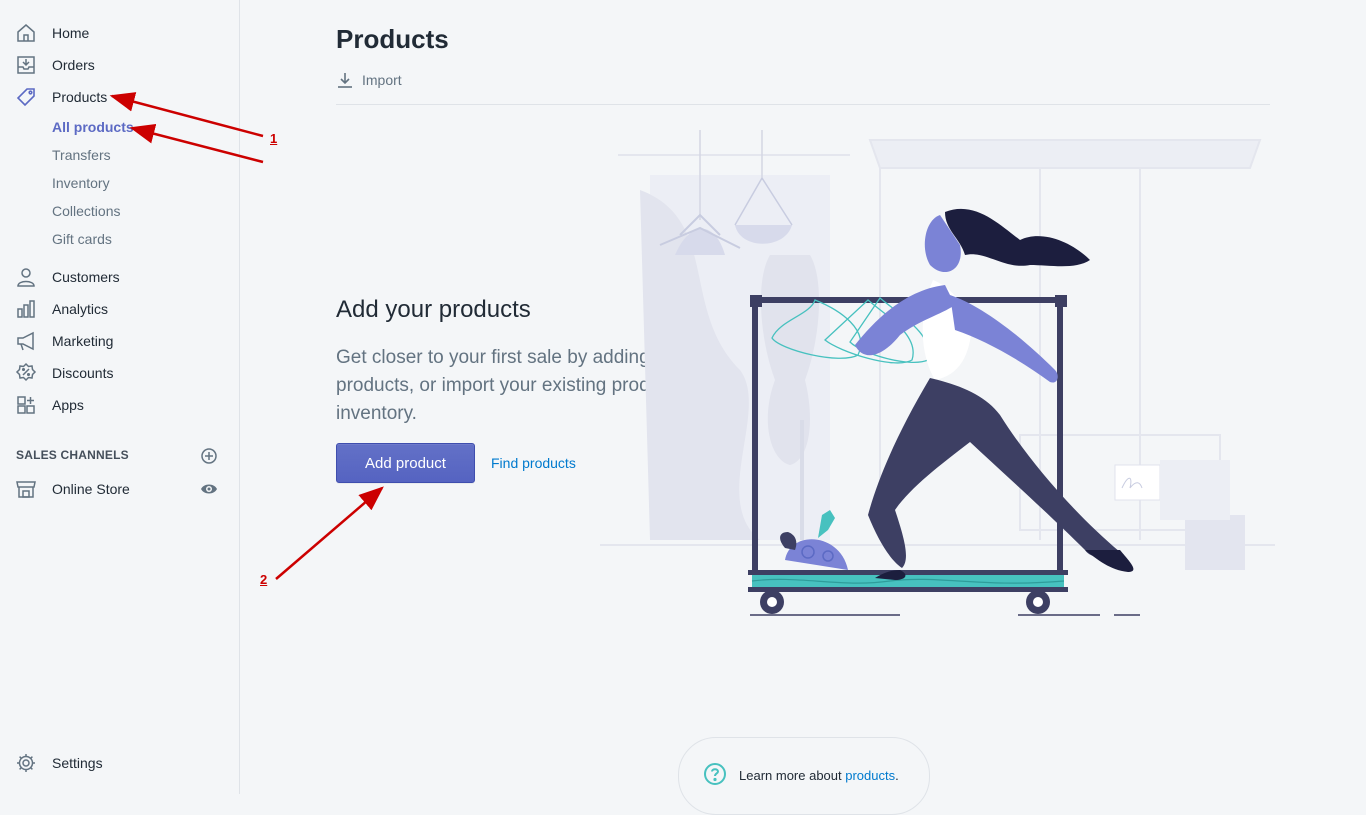  What do you see at coordinates (71, 33) in the screenshot?
I see `nav-home-label: Home` at bounding box center [71, 33].